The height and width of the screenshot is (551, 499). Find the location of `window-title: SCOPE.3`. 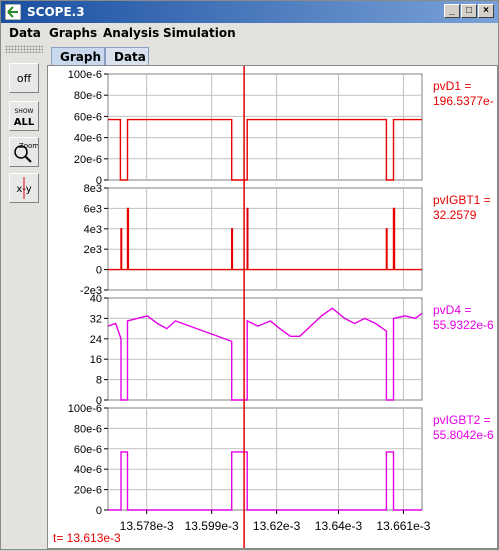

window-title: SCOPE.3 is located at coordinates (56, 12).